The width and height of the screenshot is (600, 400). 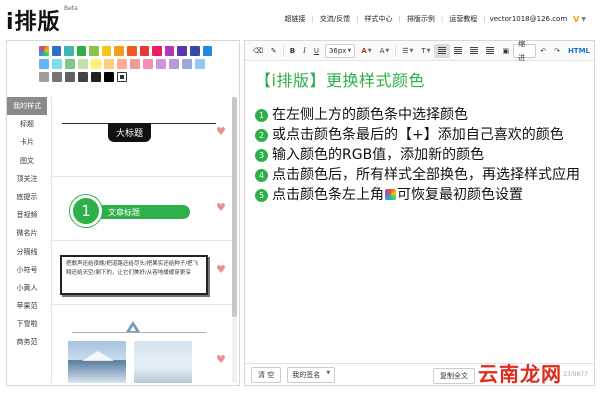 I want to click on step-number: 3, so click(x=261, y=155).